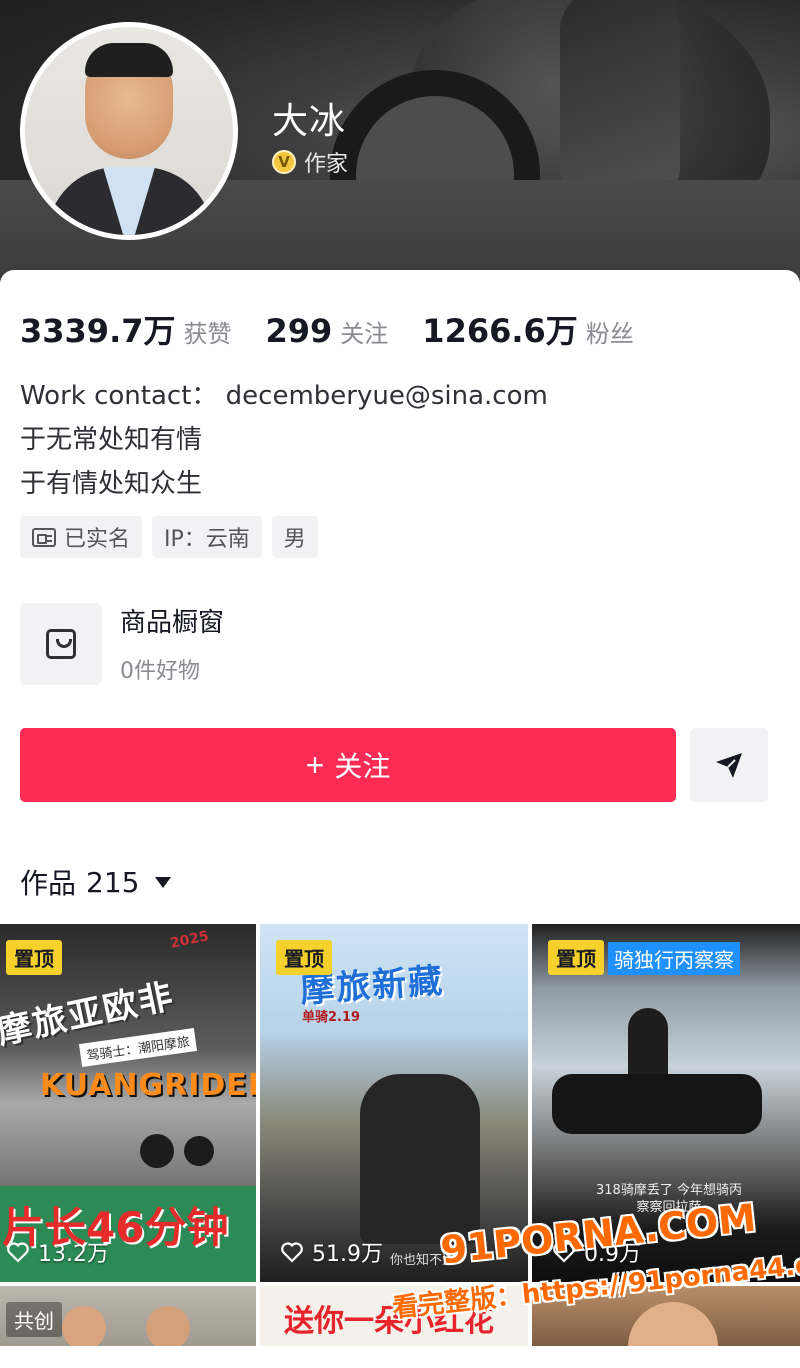  What do you see at coordinates (609, 334) in the screenshot?
I see `stat-label: 粉丝` at bounding box center [609, 334].